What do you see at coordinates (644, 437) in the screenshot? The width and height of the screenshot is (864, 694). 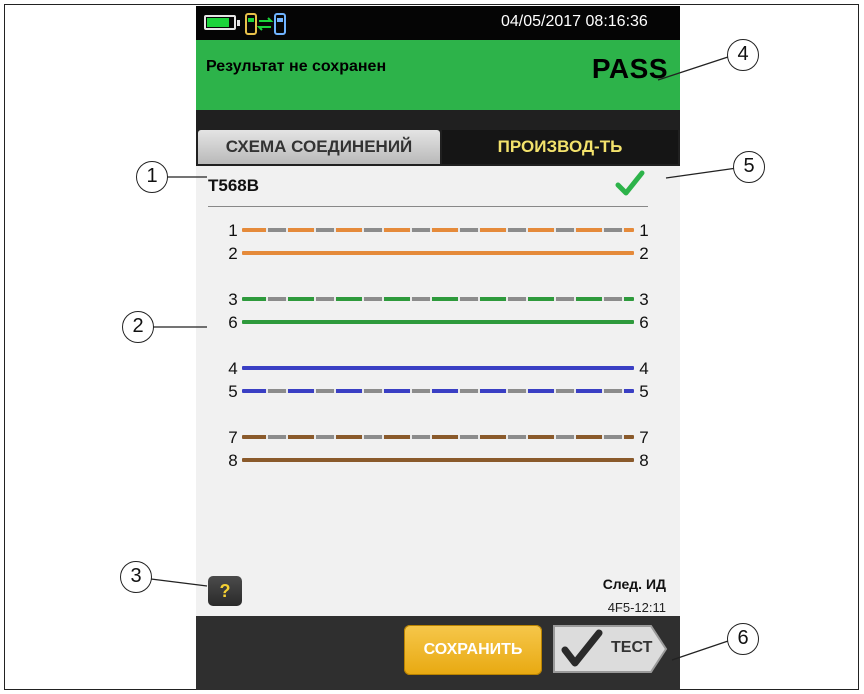 I see `pin-number-far: 7` at bounding box center [644, 437].